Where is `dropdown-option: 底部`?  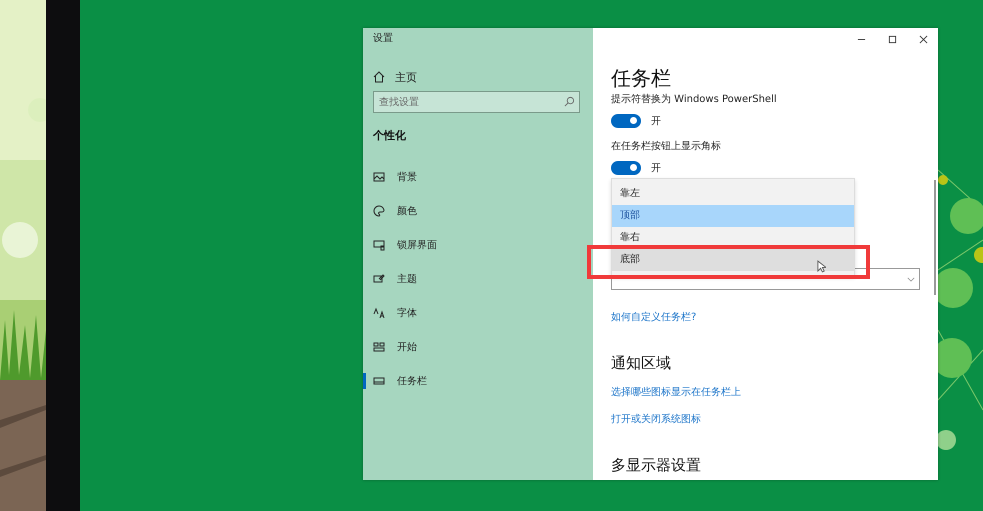 dropdown-option: 底部 is located at coordinates (733, 260).